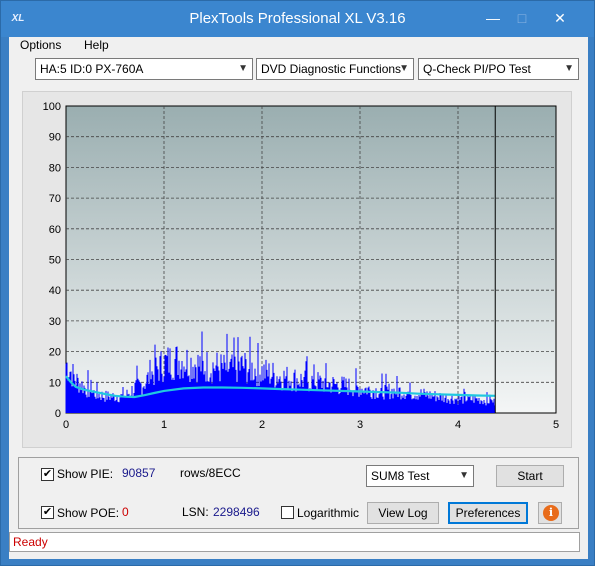 The height and width of the screenshot is (566, 595). What do you see at coordinates (493, 18) in the screenshot?
I see `minimize-button: —` at bounding box center [493, 18].